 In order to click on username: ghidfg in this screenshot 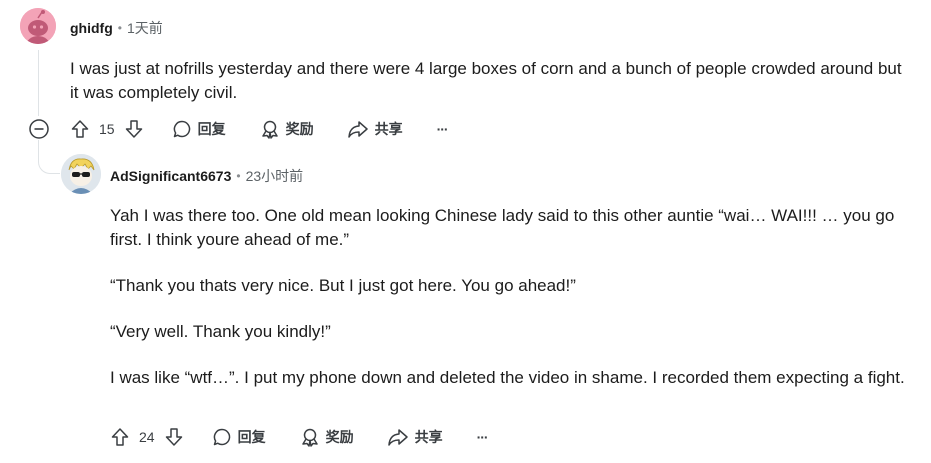, I will do `click(91, 28)`.